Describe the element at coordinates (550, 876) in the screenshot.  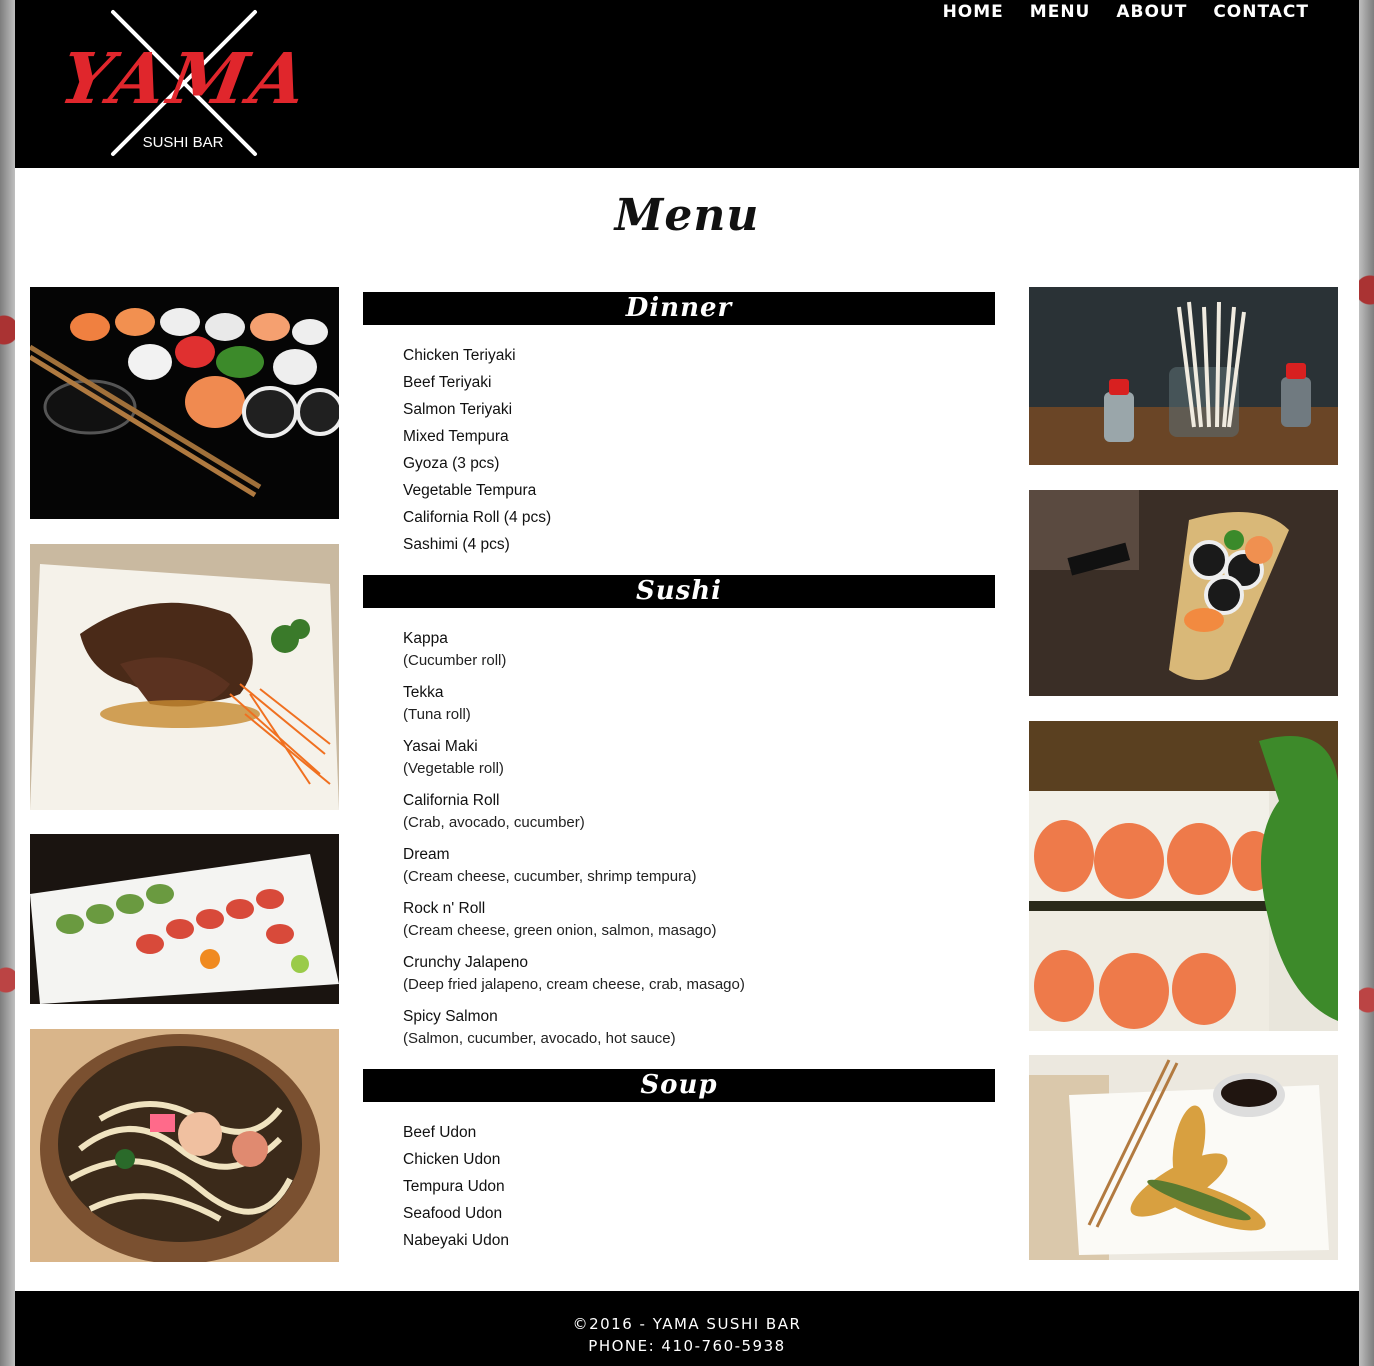
I see `item-description: (Cream cheese, cucumber, shrimp tempura)` at that location.